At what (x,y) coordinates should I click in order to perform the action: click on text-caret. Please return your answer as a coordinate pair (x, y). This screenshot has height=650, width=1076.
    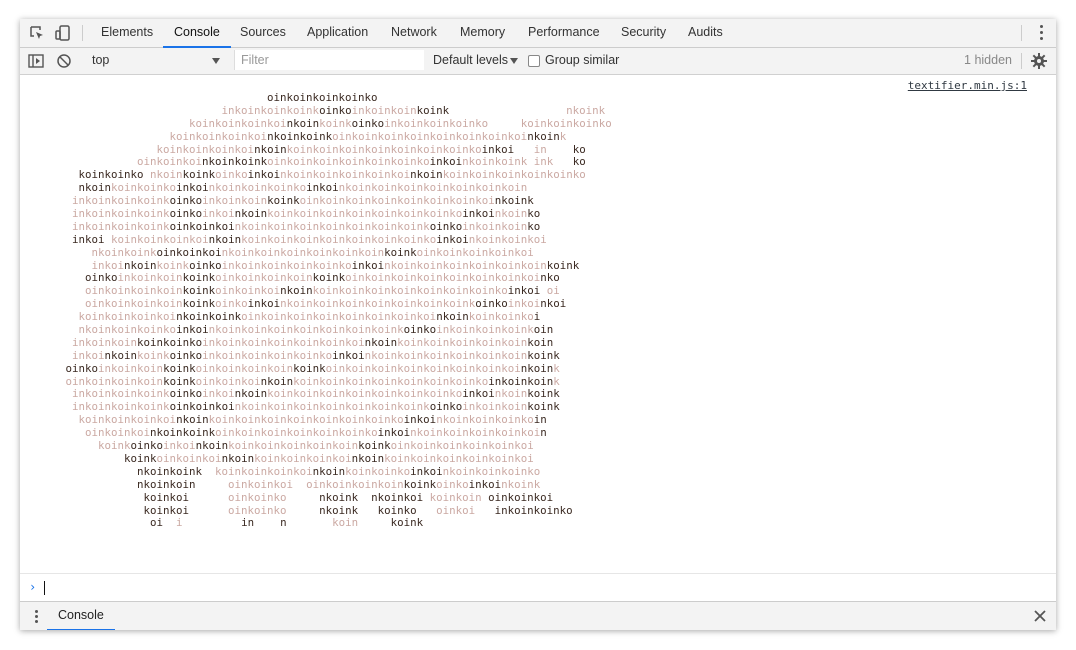
    Looking at the image, I should click on (44, 588).